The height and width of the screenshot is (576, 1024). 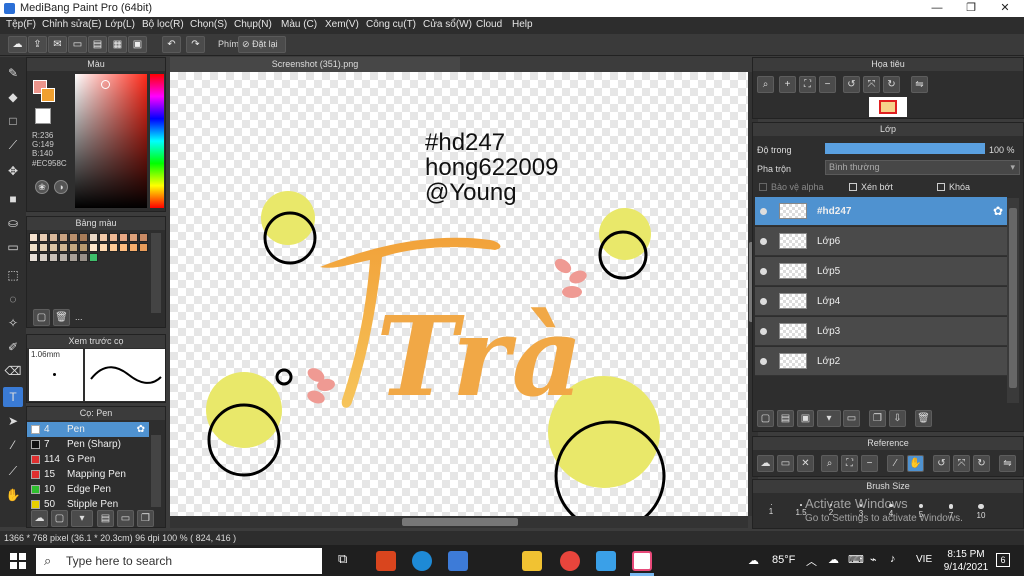 I want to click on brush-size-option: 7, so click(x=951, y=512).